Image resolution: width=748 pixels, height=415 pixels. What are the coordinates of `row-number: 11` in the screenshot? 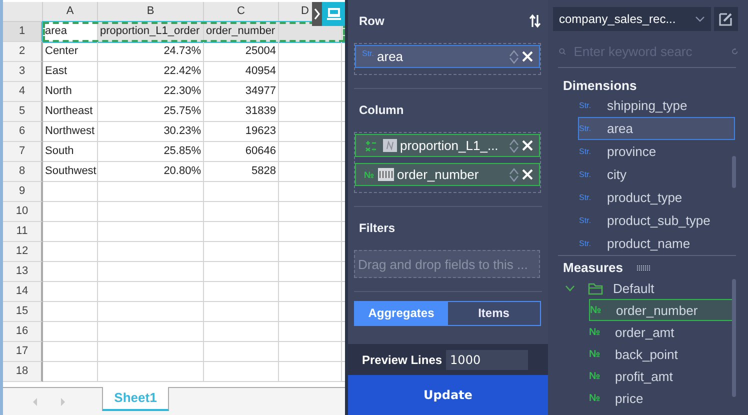 It's located at (23, 232).